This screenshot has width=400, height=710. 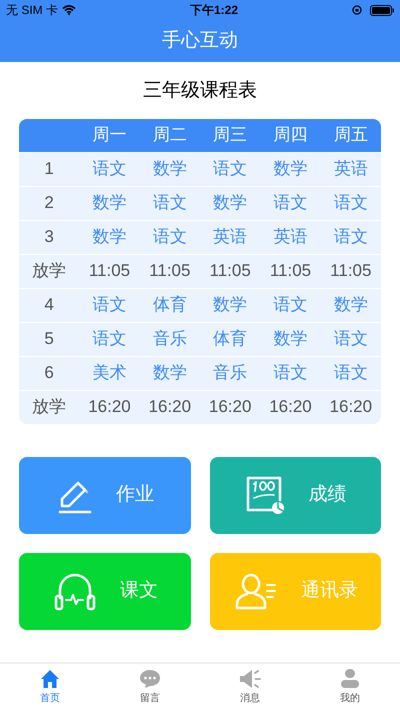 I want to click on feature-tile: 成绩, so click(x=295, y=495).